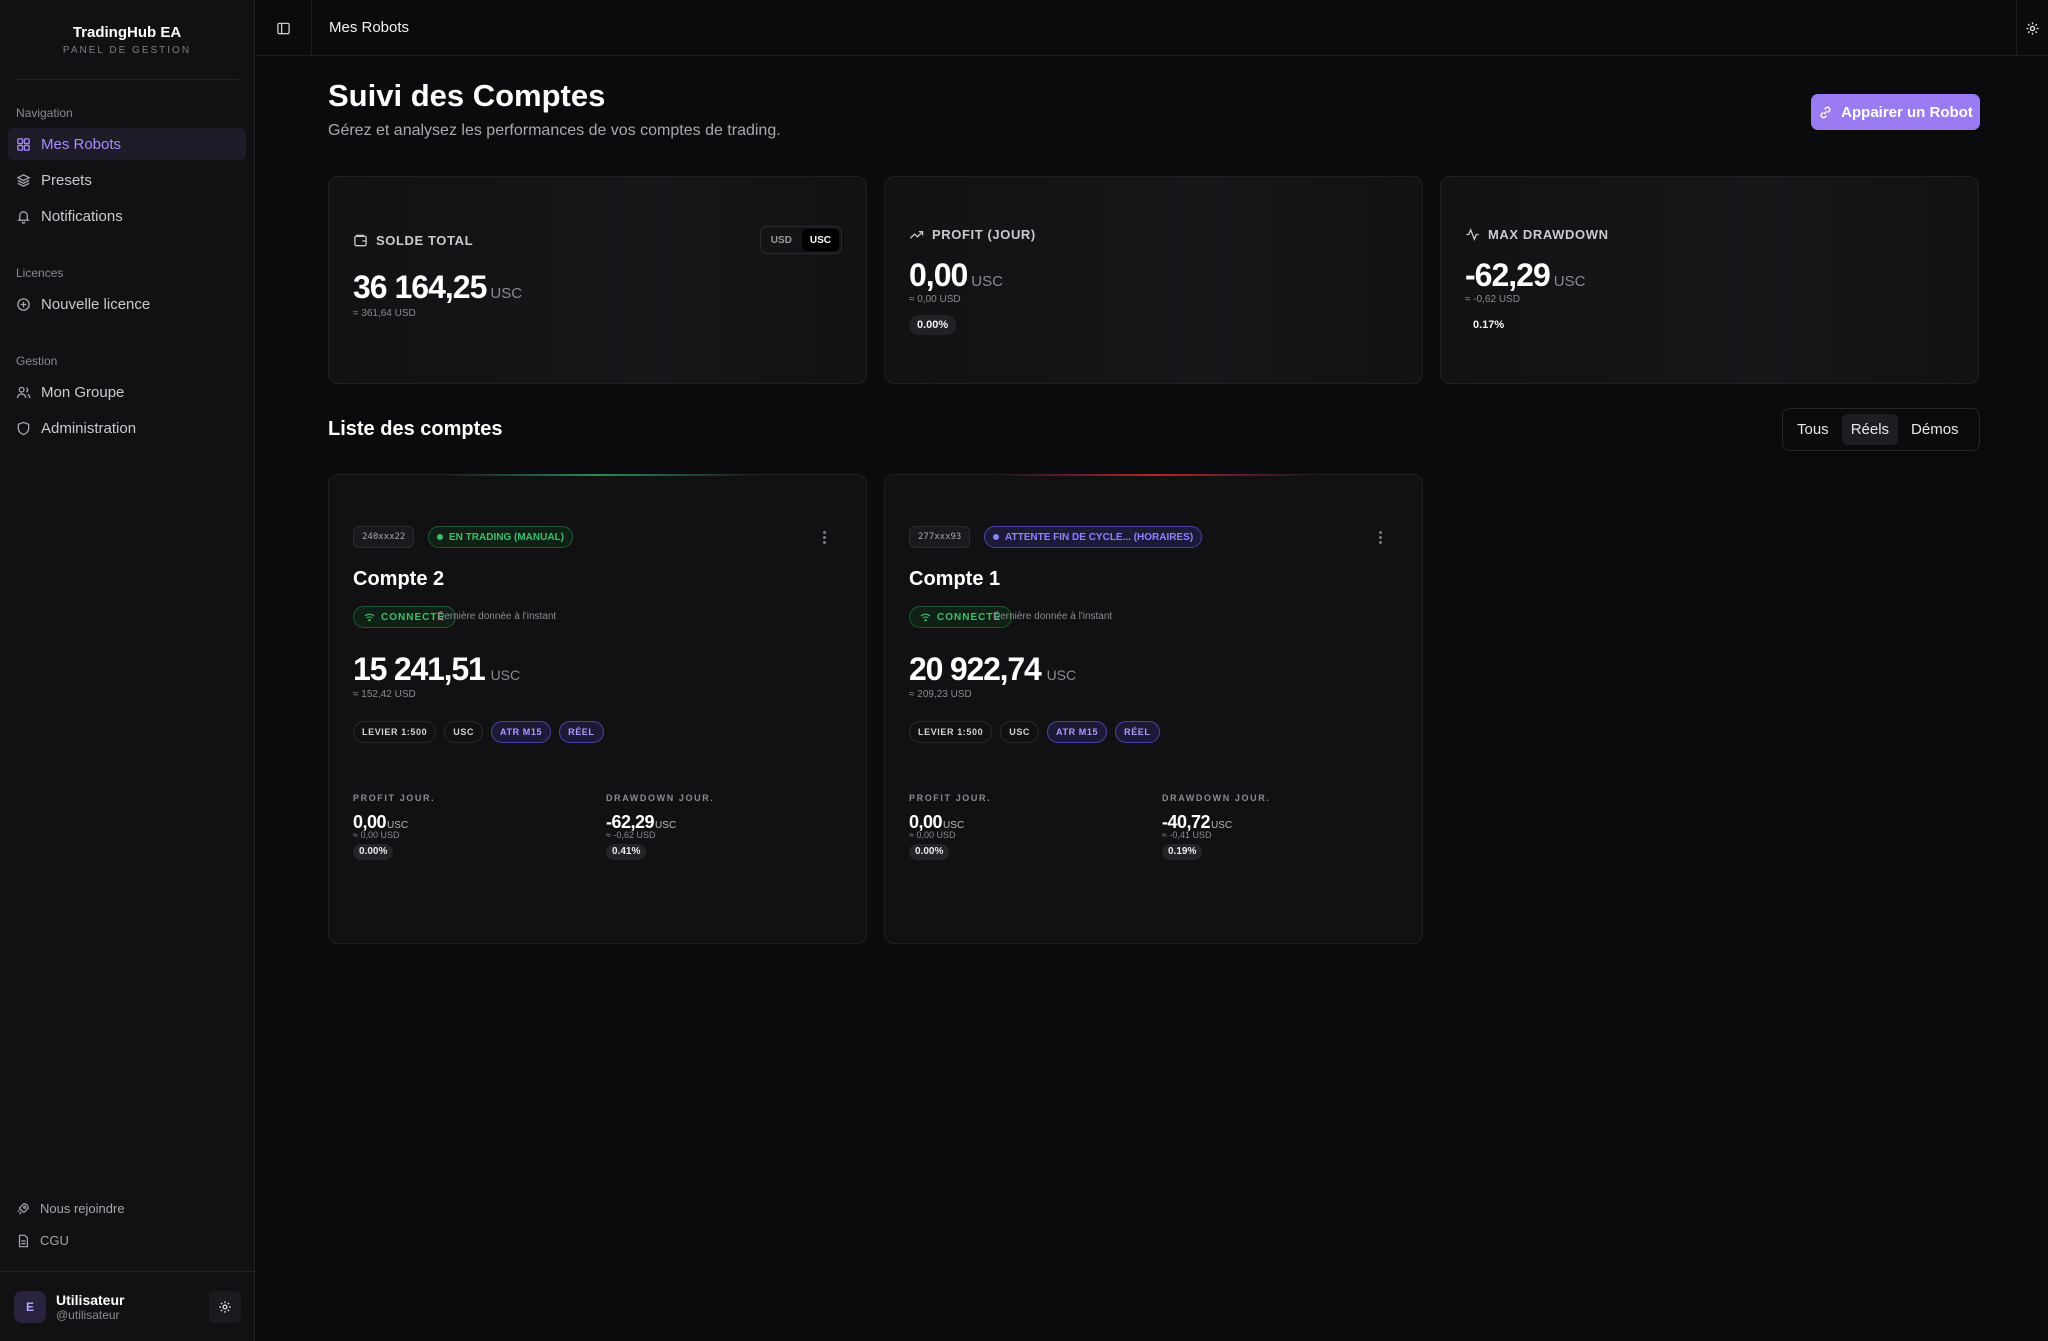  I want to click on account-balance: 20 922,74 USC, so click(992, 669).